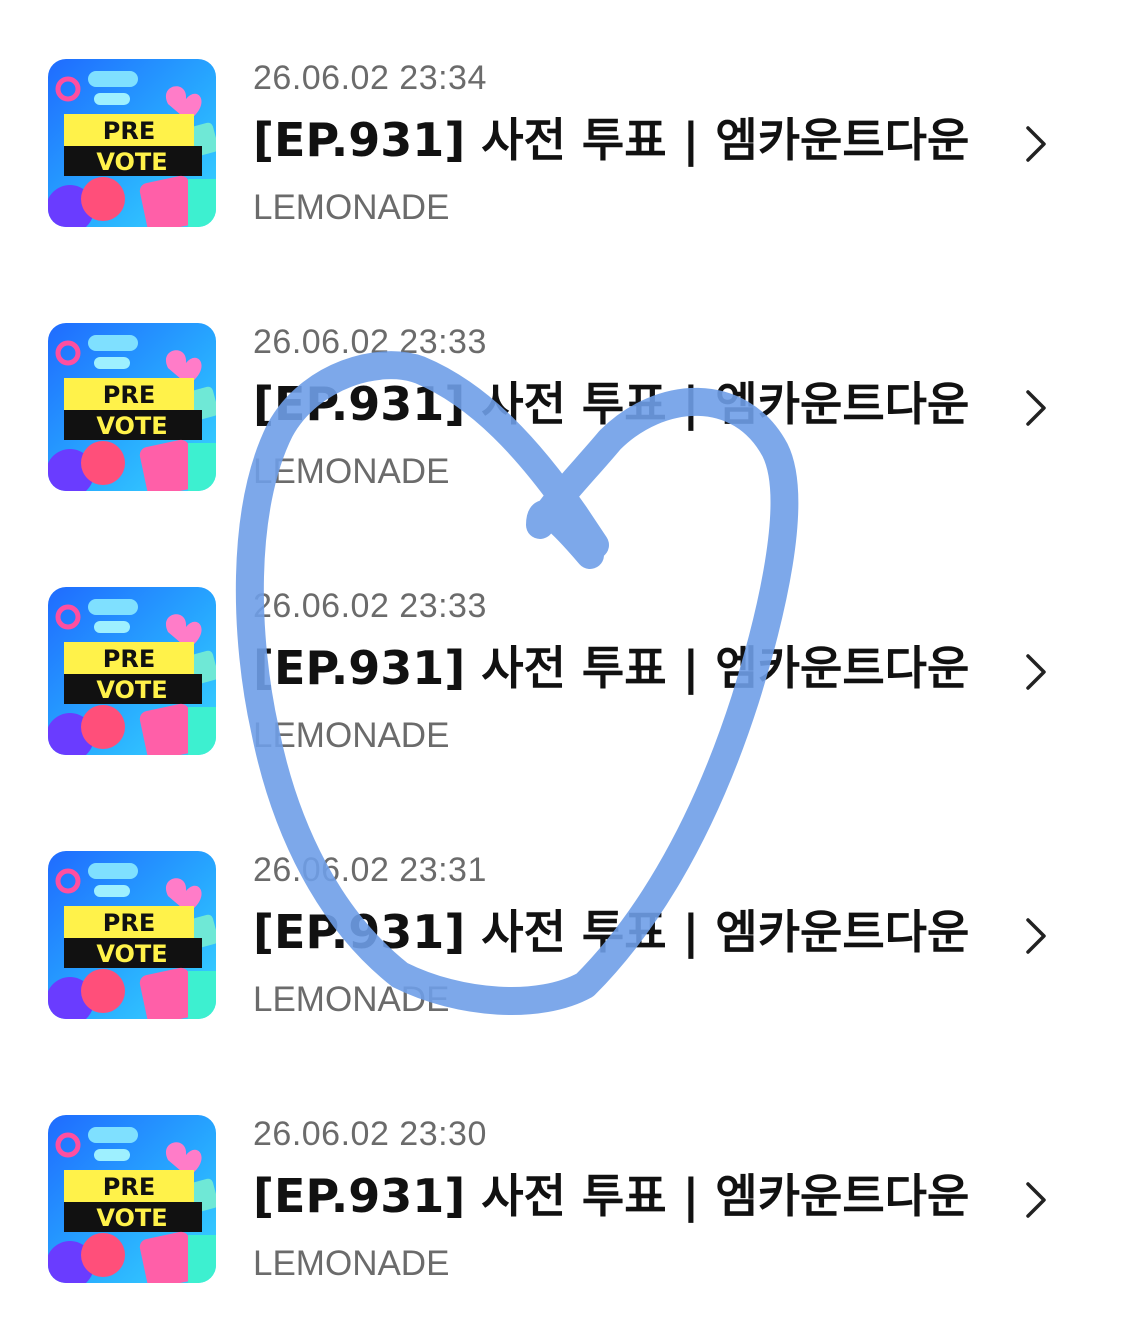 The height and width of the screenshot is (1339, 1124). I want to click on item-timestamp: 26.06.02 23:30, so click(370, 1134).